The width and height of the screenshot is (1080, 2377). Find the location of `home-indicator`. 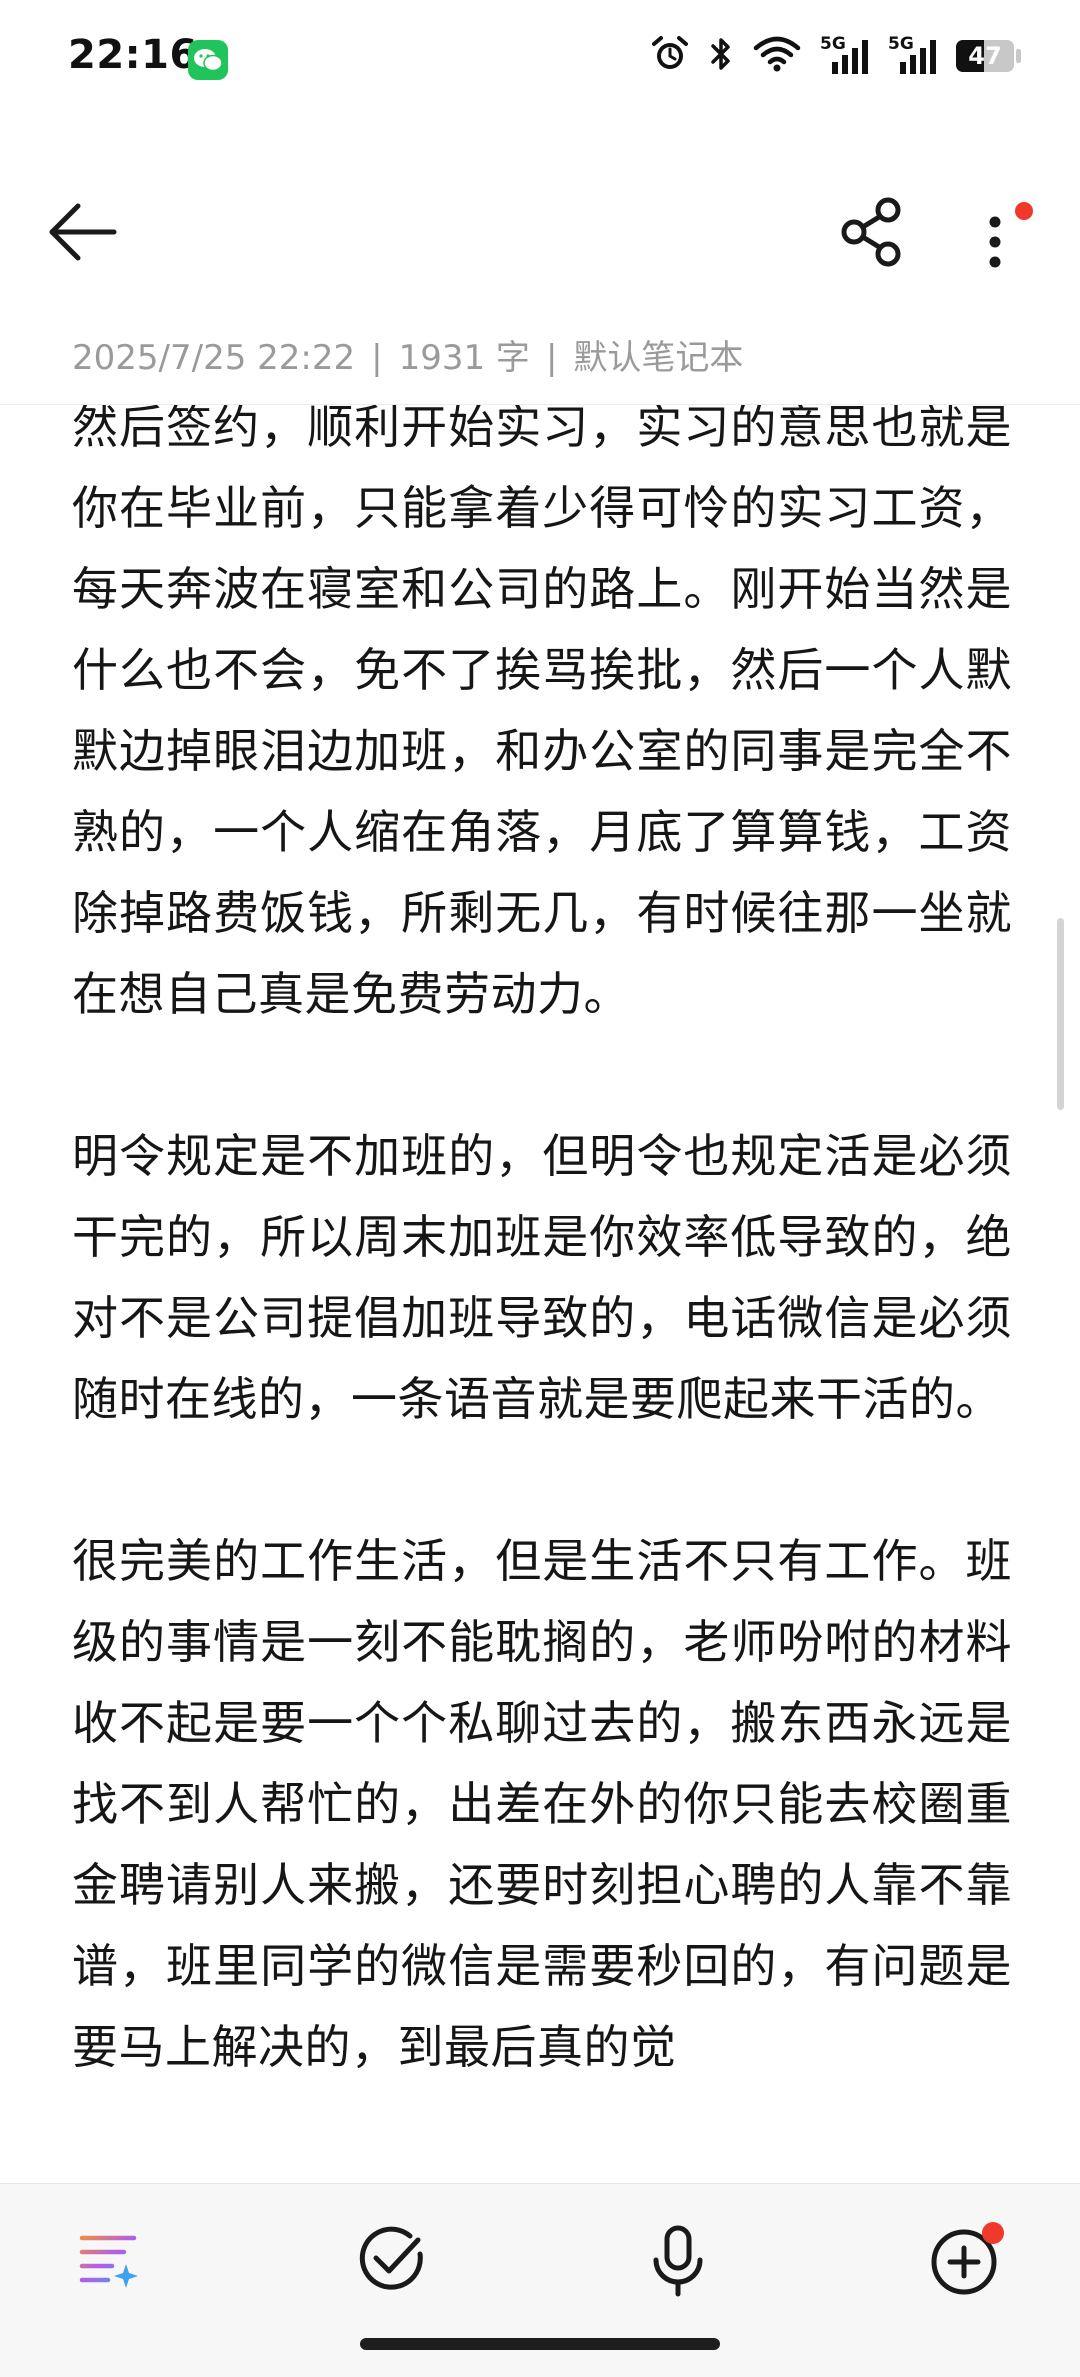

home-indicator is located at coordinates (540, 2344).